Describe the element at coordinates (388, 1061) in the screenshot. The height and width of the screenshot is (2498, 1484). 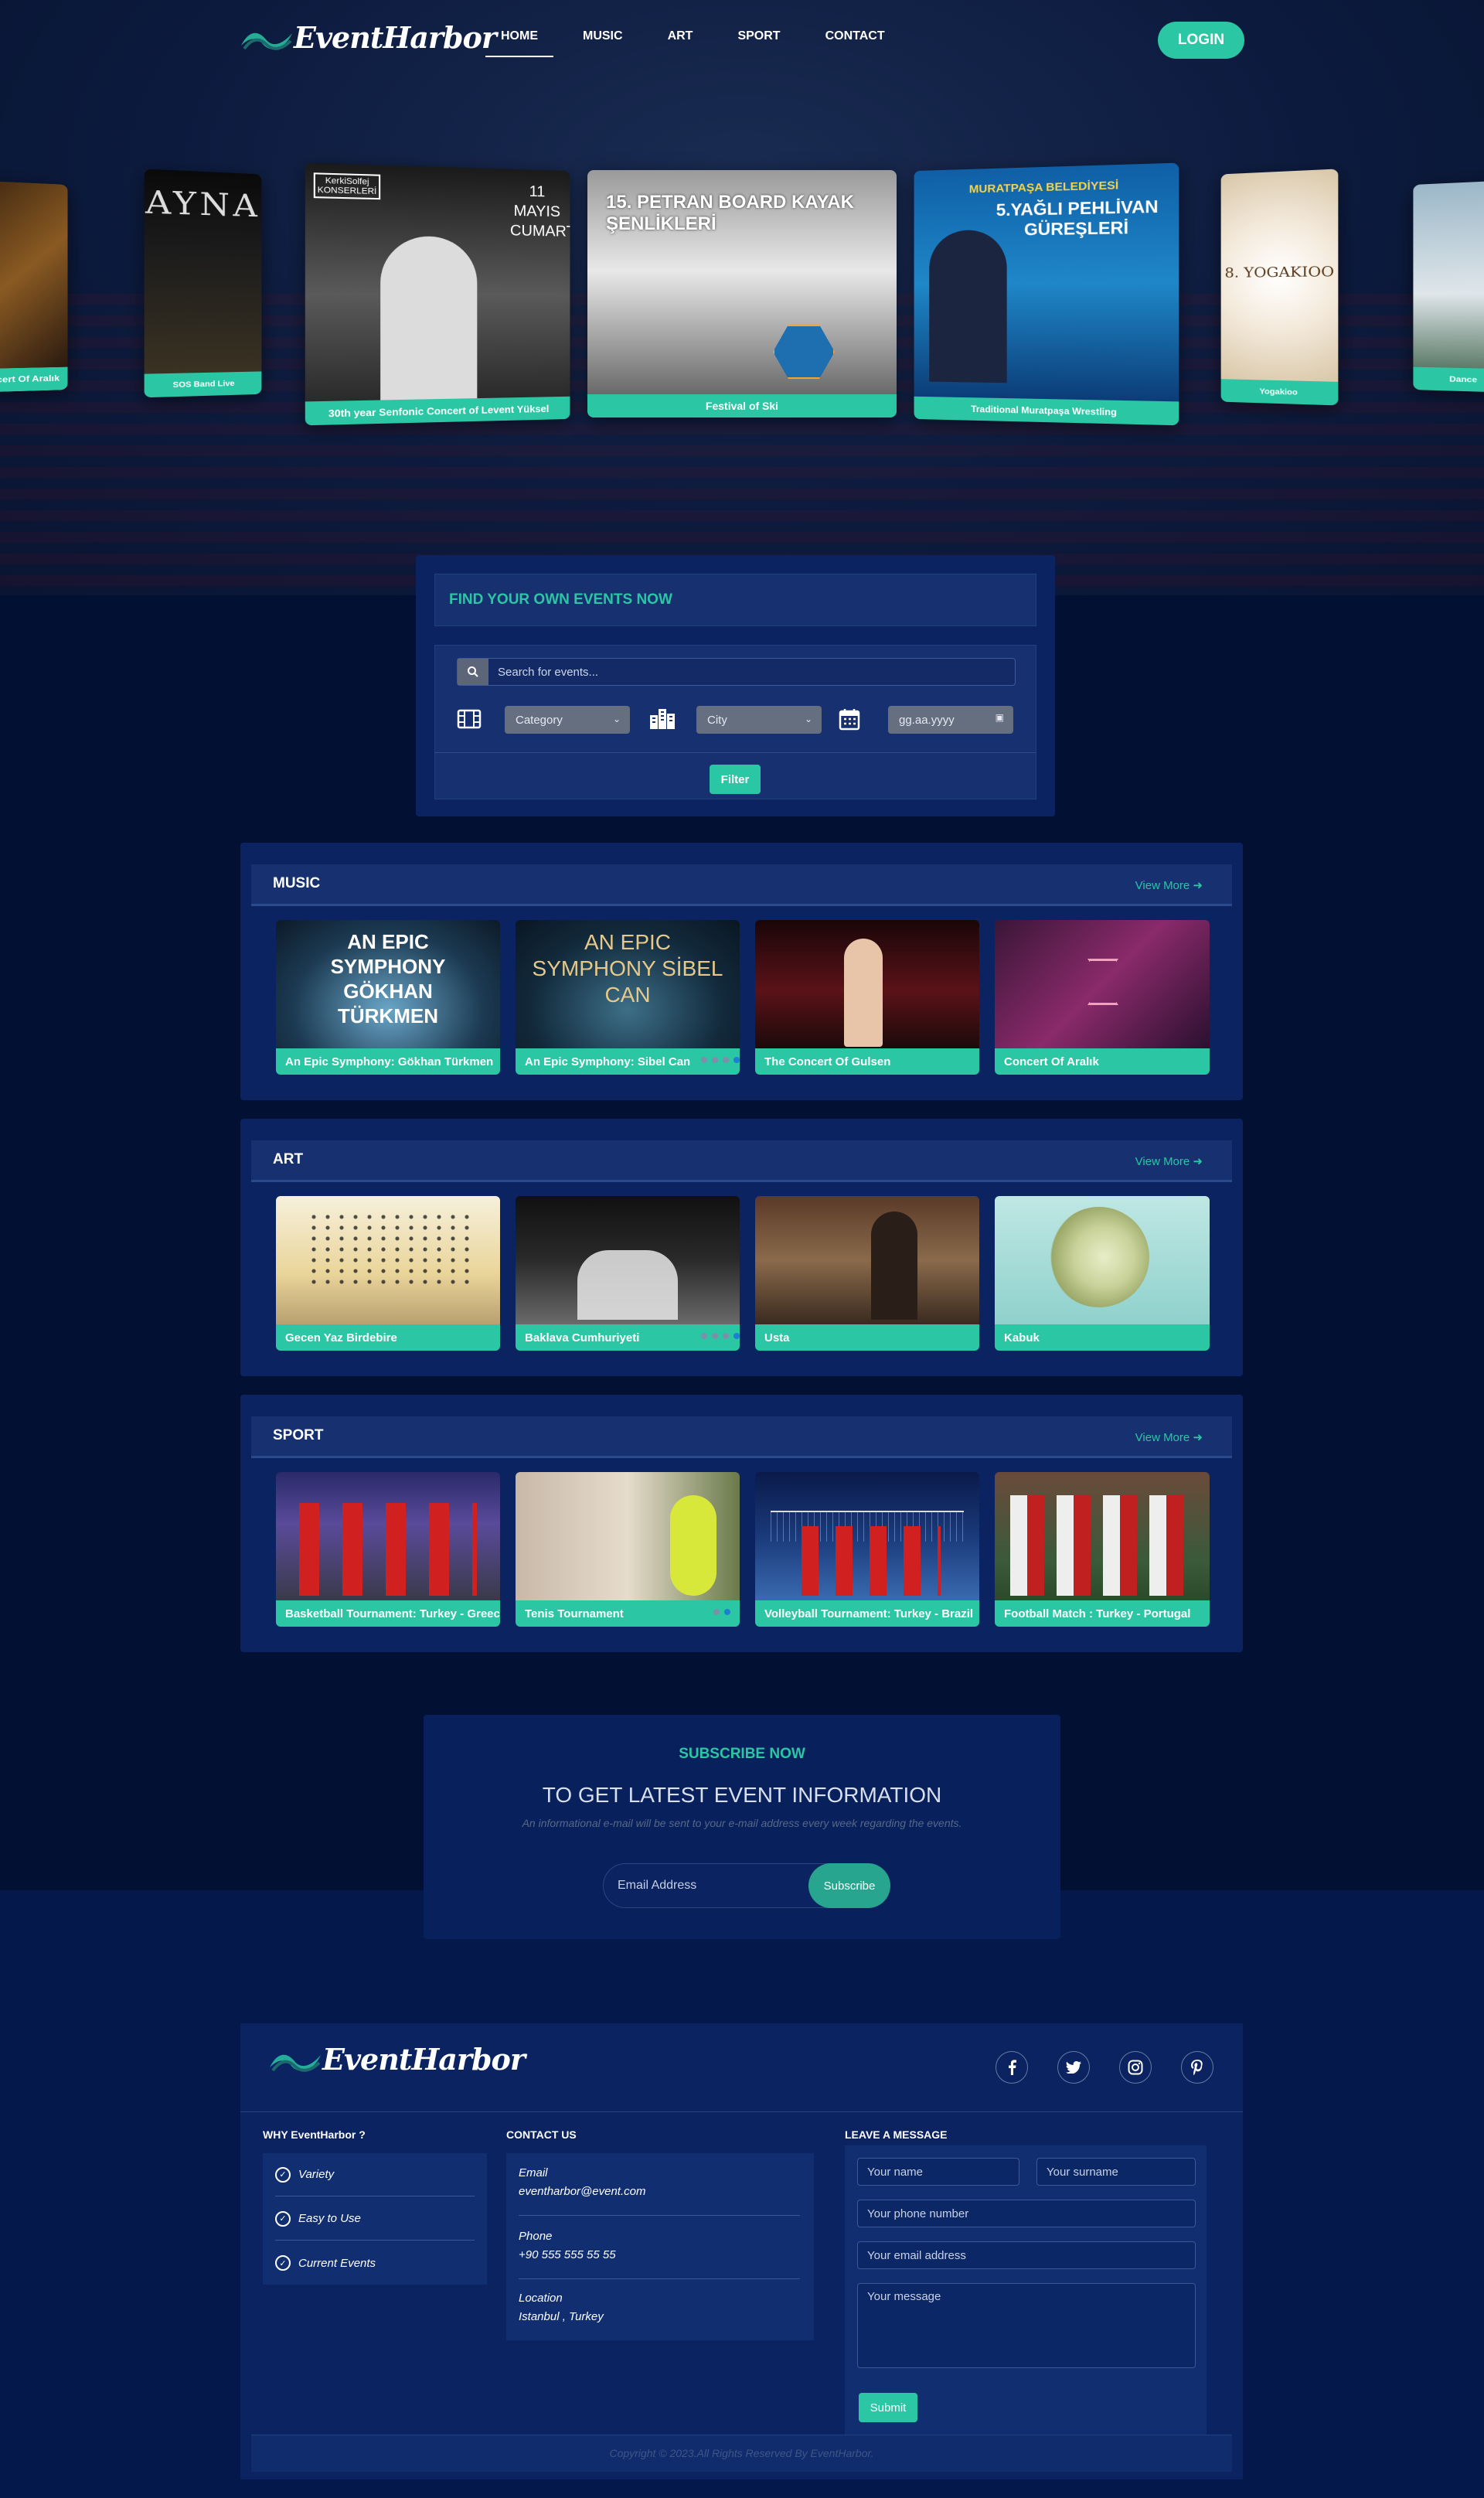
I see `card-title: An Epic Symphony: Gökhan Türkmen` at that location.